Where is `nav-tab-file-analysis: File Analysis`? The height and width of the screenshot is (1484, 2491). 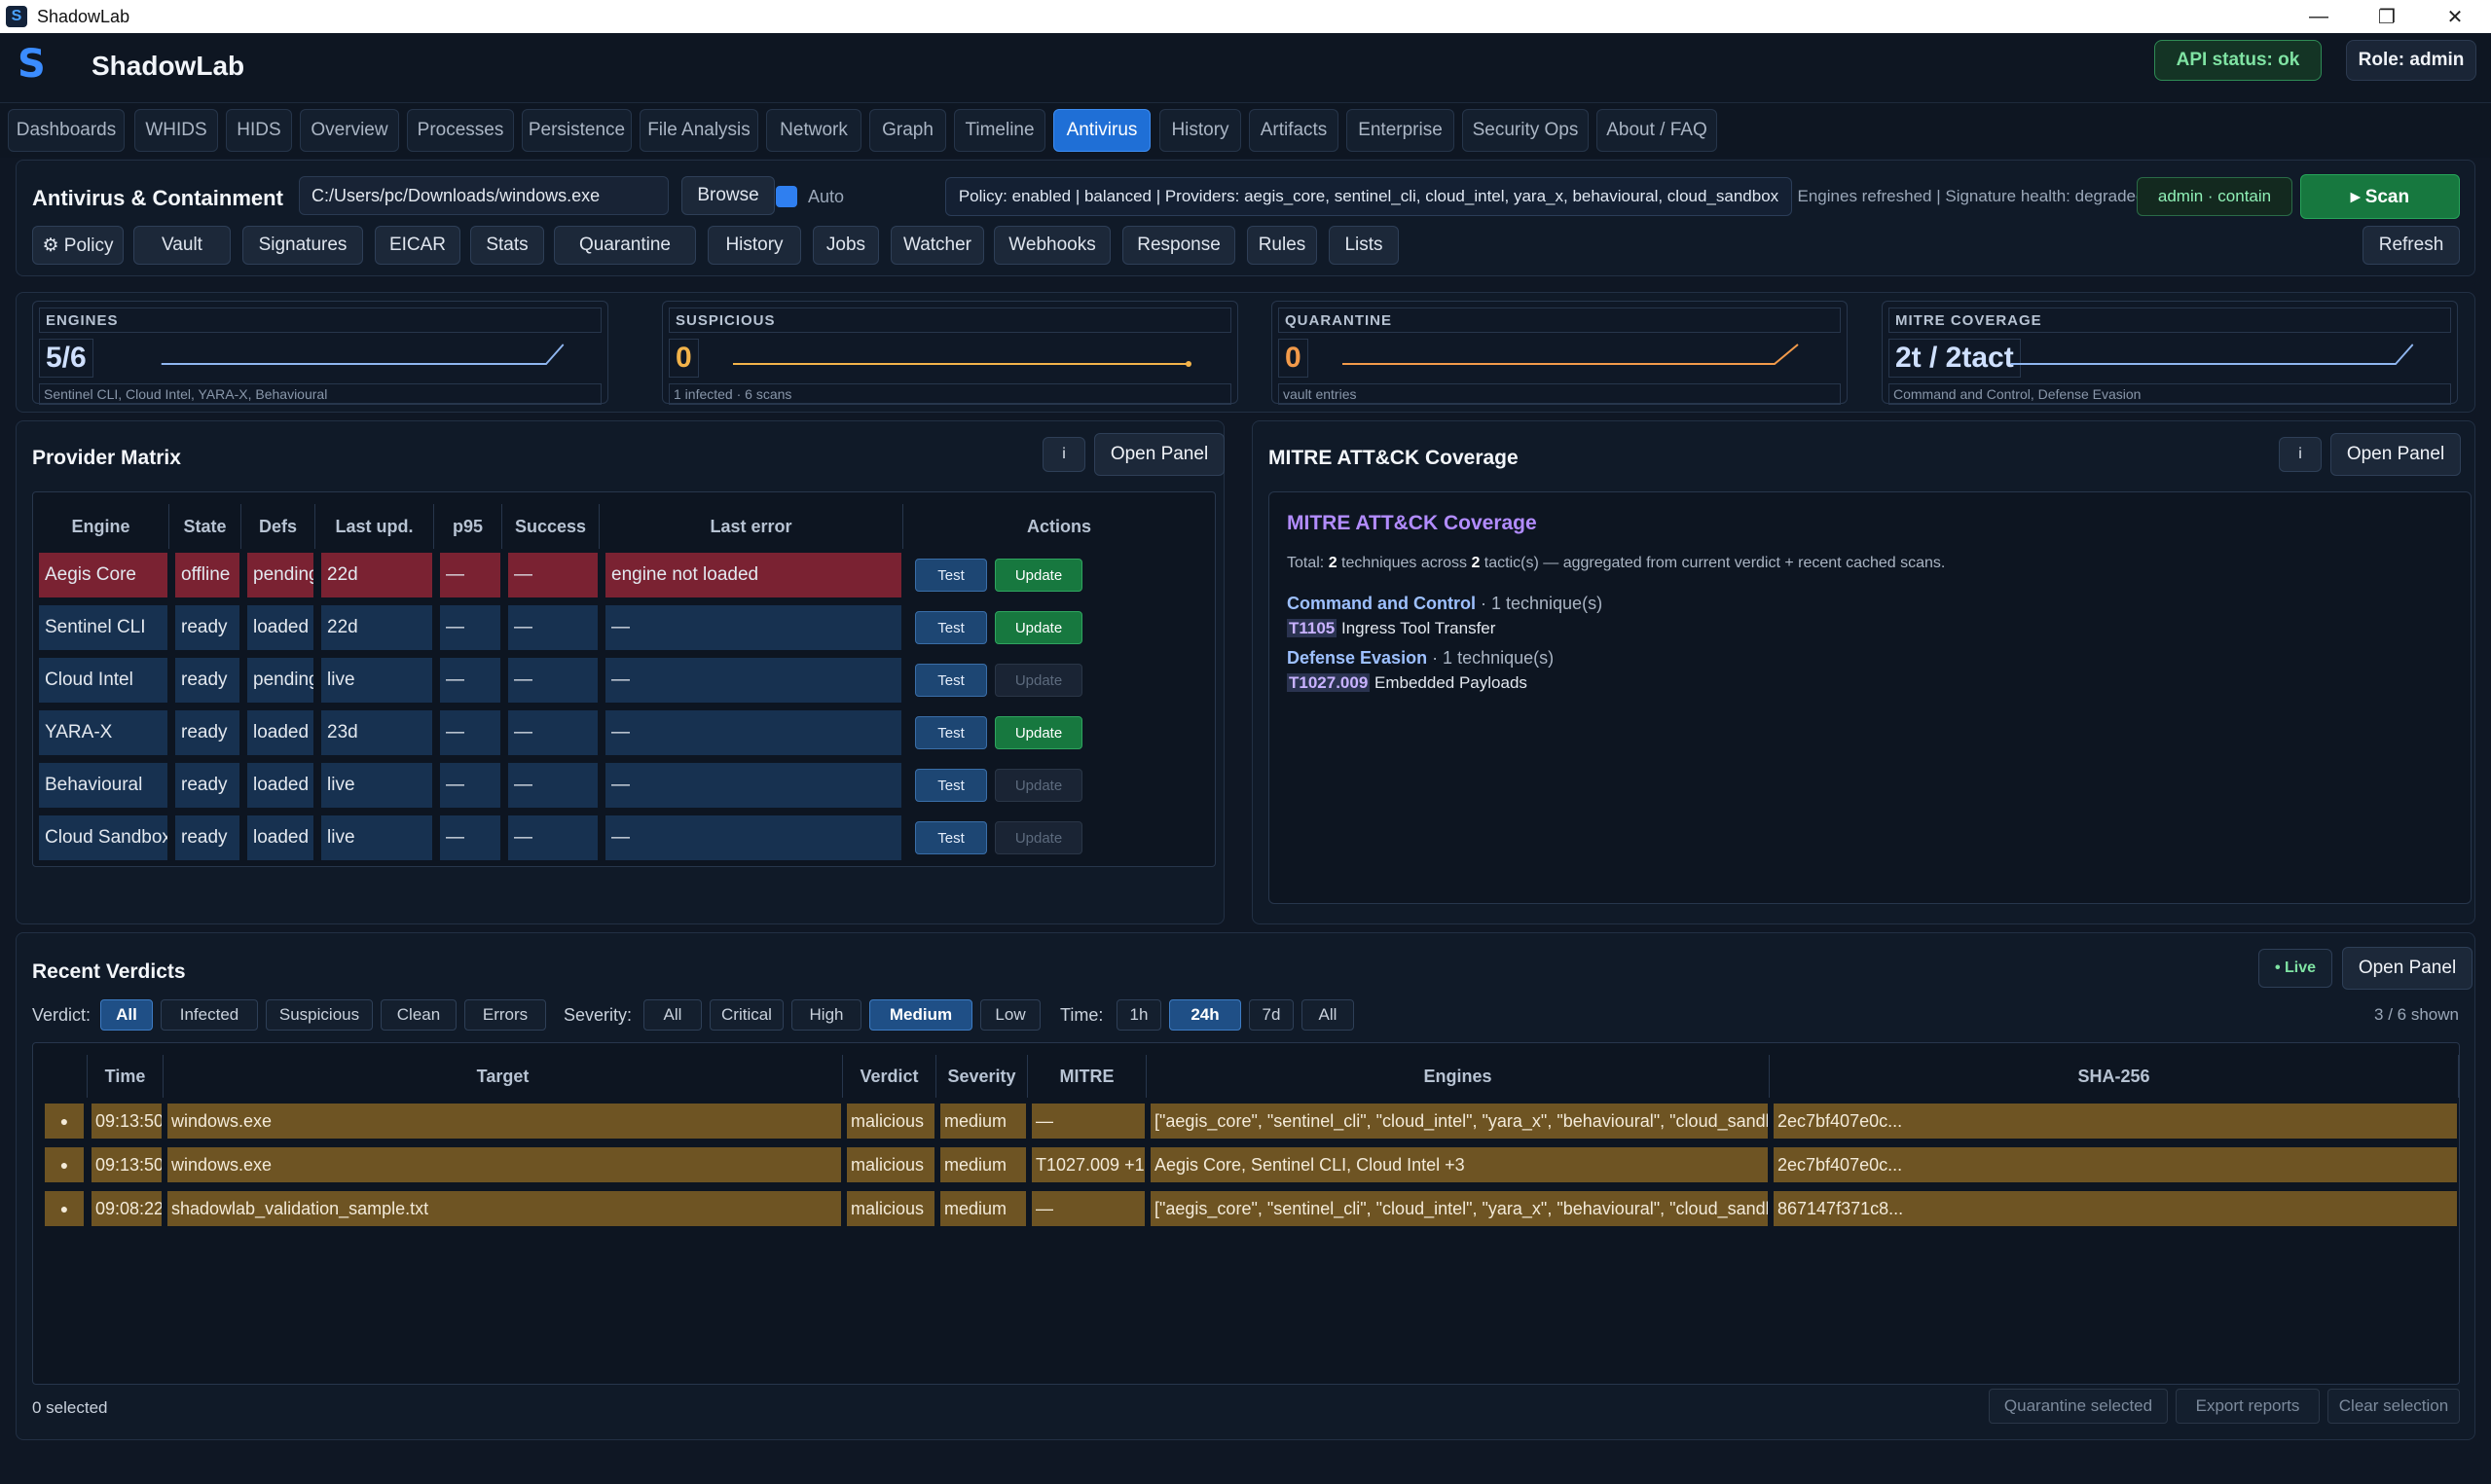
nav-tab-file-analysis: File Analysis is located at coordinates (699, 130).